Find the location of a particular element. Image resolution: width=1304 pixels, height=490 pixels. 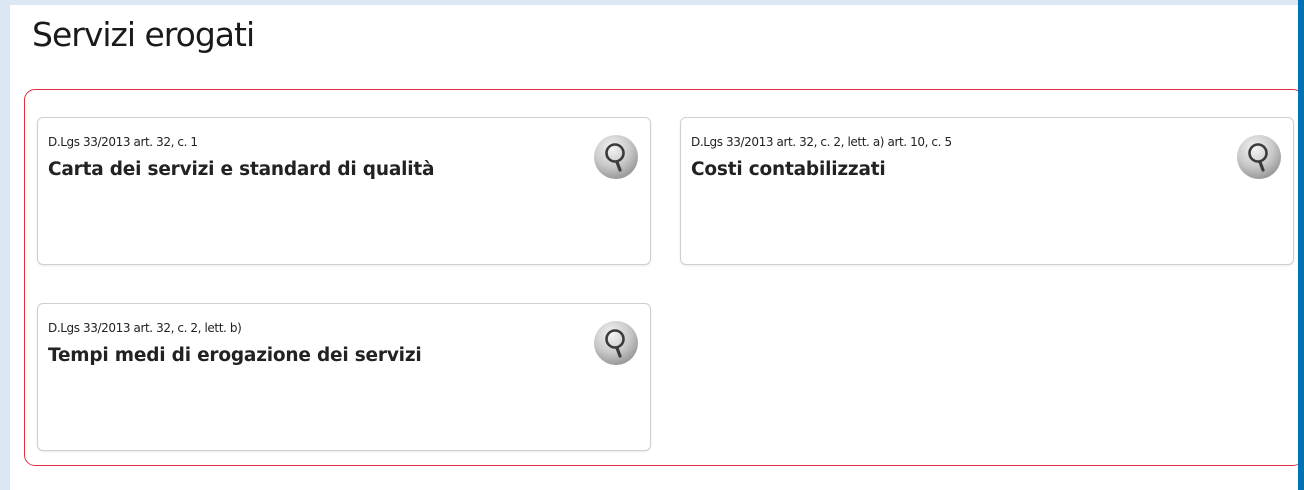

card-title: Tempi medi di erogazione dei servizi is located at coordinates (235, 355).